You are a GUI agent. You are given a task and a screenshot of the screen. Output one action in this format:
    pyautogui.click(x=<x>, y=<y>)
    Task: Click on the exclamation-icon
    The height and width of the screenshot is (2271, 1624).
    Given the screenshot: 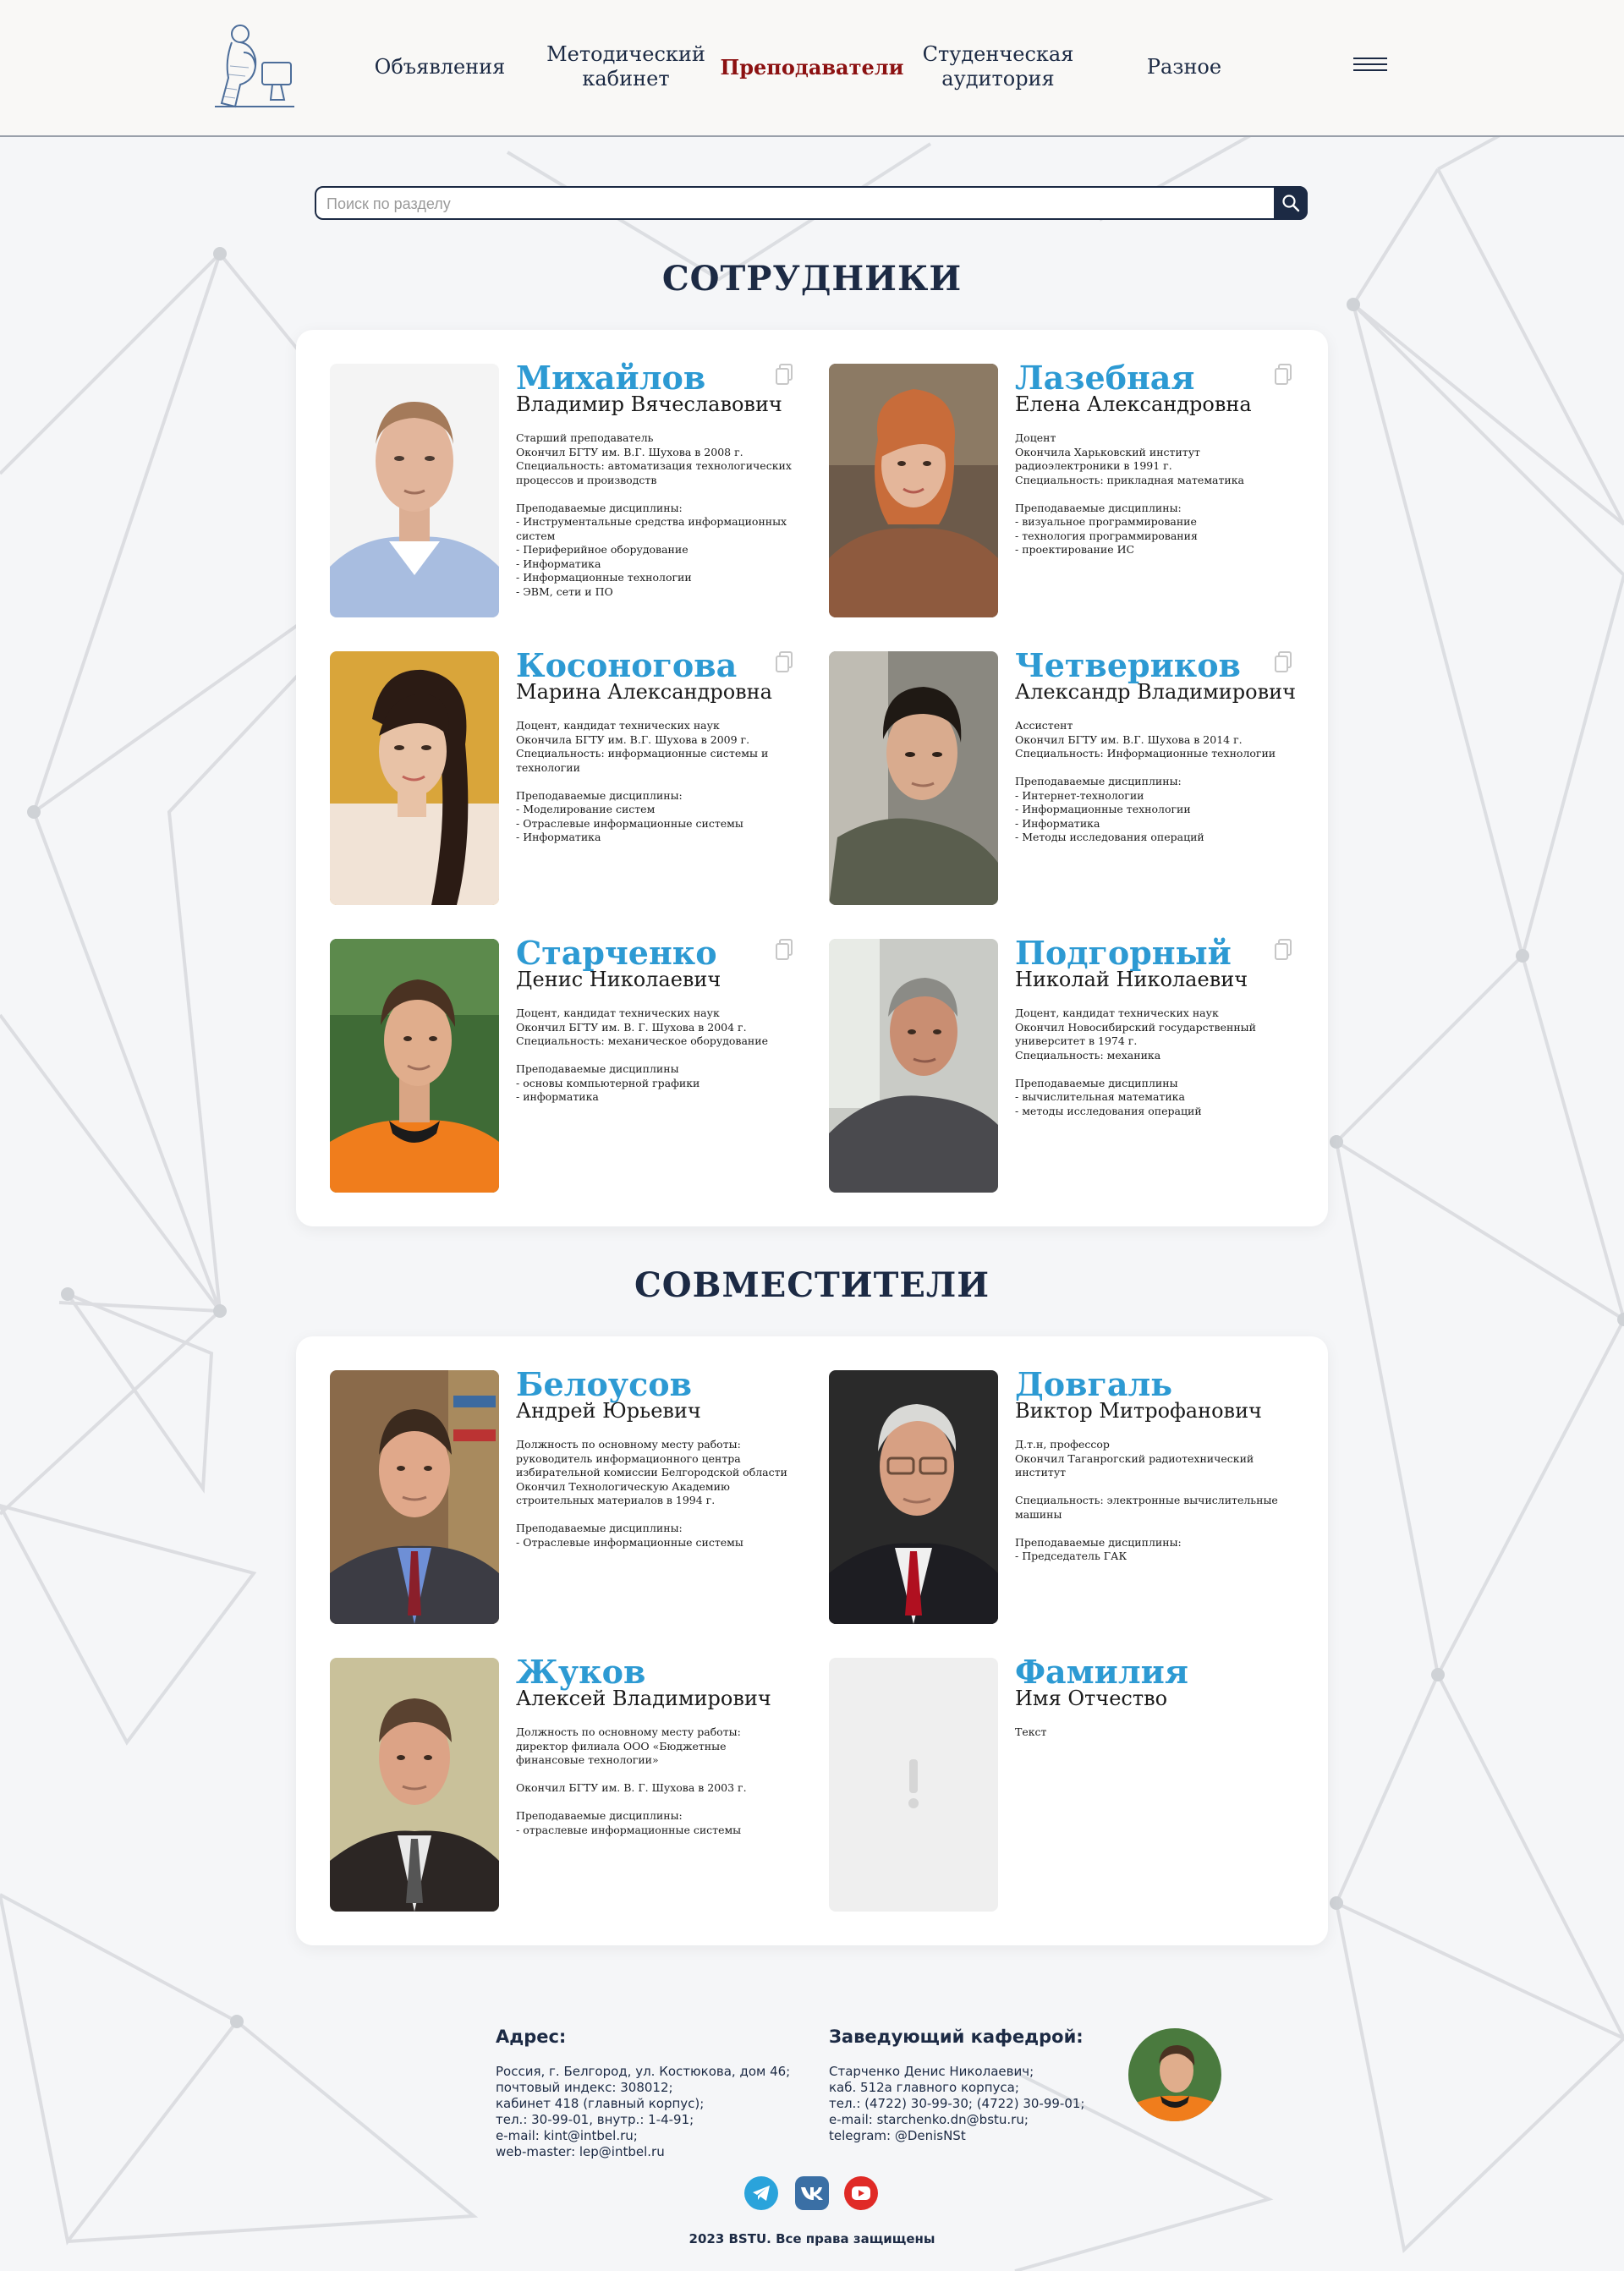 What is the action you would take?
    pyautogui.click(x=913, y=1783)
    